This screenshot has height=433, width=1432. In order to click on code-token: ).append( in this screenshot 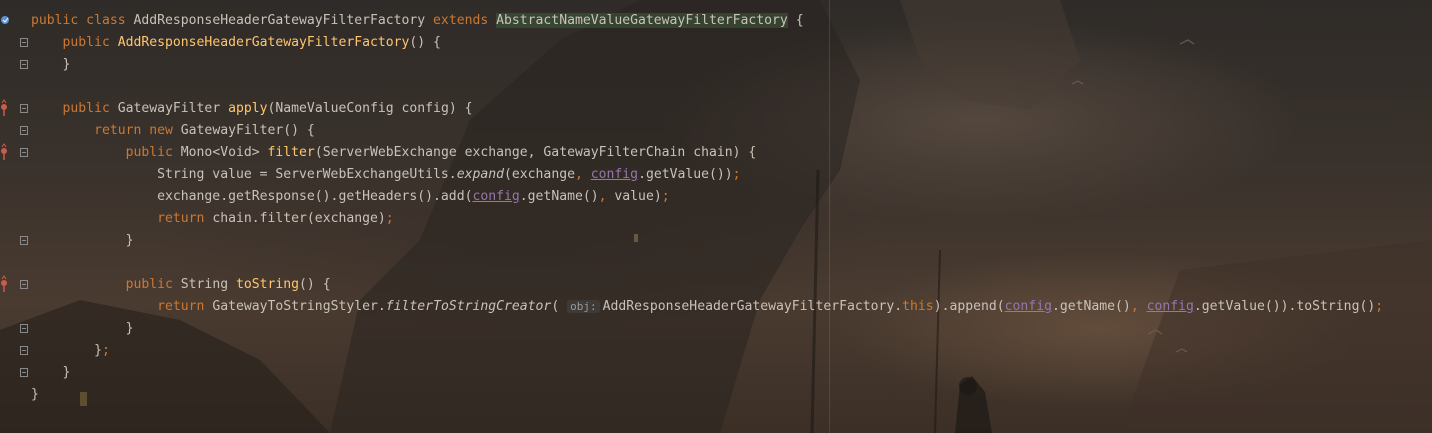, I will do `click(969, 306)`.